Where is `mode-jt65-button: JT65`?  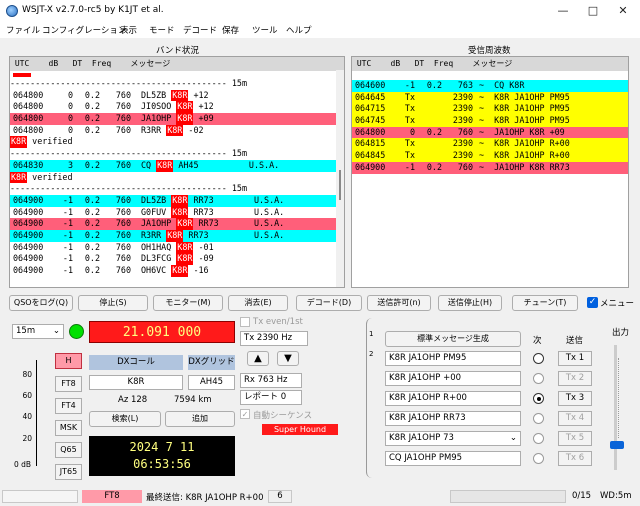
mode-jt65-button: JT65 is located at coordinates (68, 472).